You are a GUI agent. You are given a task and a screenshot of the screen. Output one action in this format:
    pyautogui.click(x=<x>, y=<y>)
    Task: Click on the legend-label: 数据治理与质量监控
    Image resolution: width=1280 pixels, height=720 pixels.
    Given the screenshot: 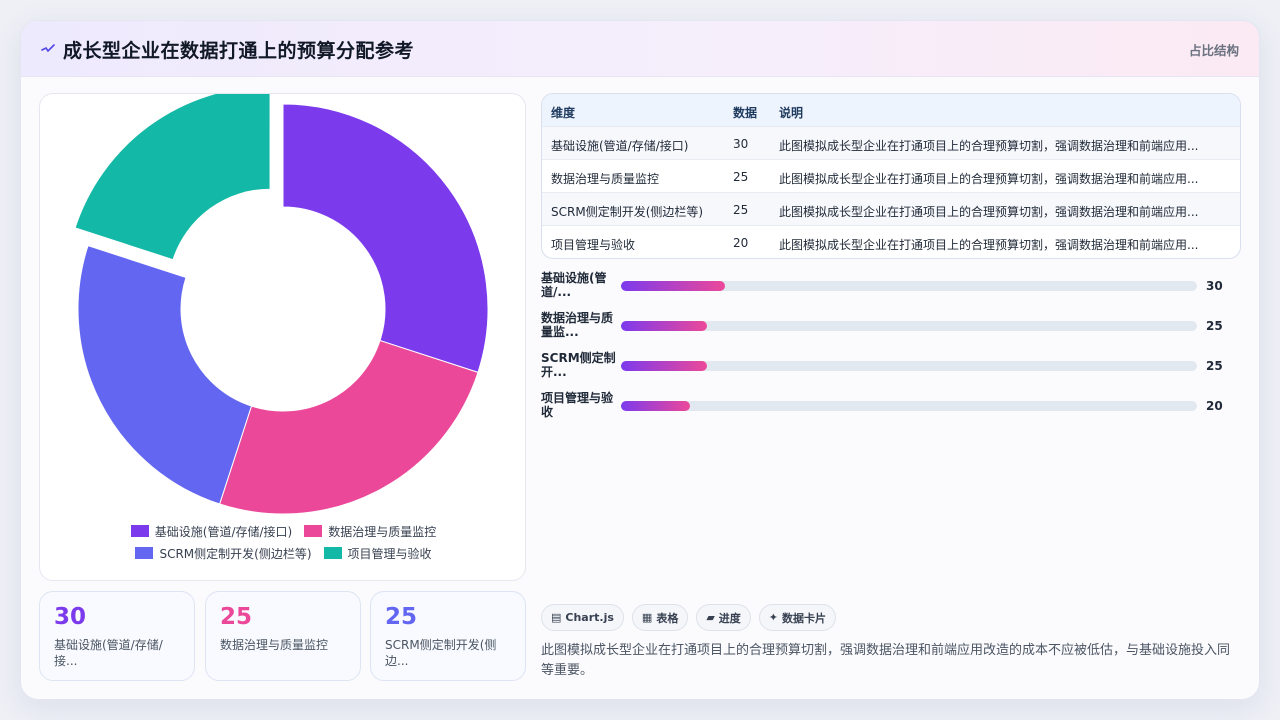 What is the action you would take?
    pyautogui.click(x=382, y=531)
    